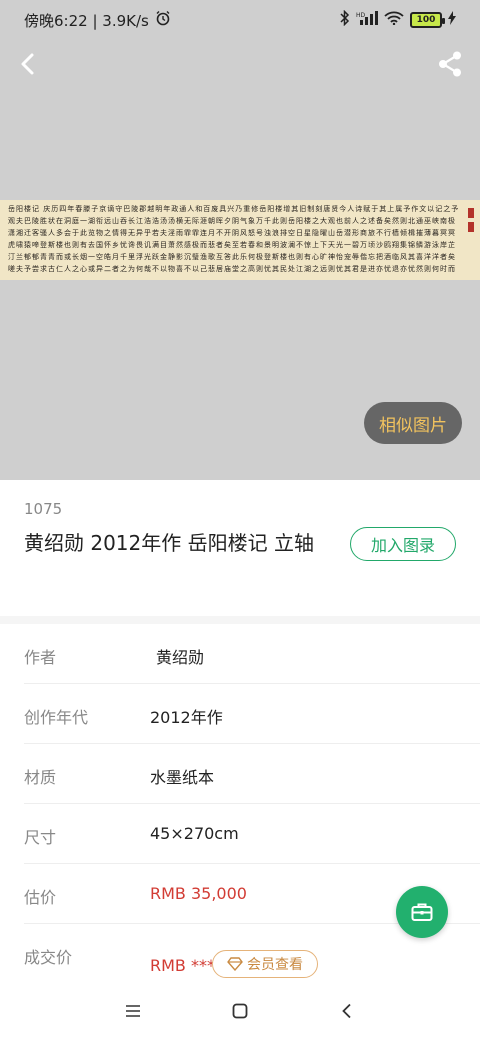 This screenshot has width=480, height=1040. What do you see at coordinates (86, 20) in the screenshot?
I see `status-time-speed: 傍晚6:22 | 3.9K/s` at bounding box center [86, 20].